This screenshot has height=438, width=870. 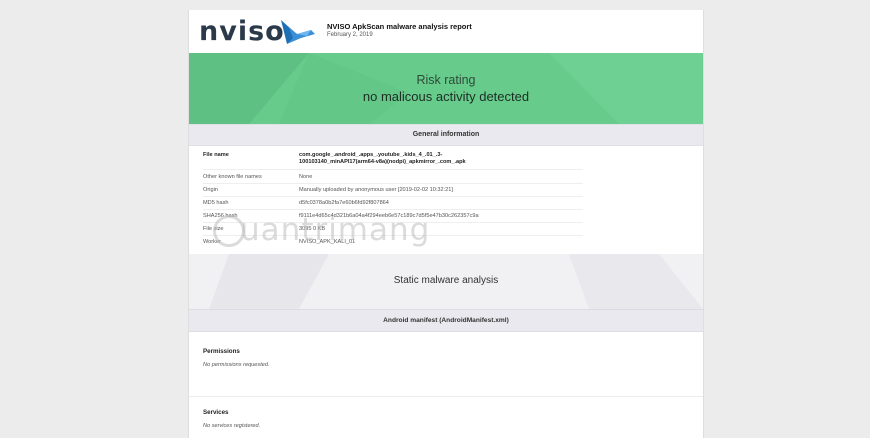 I want to click on info-value: d5fc0378a0b2fa7e60b6fd92f807864, so click(x=344, y=203).